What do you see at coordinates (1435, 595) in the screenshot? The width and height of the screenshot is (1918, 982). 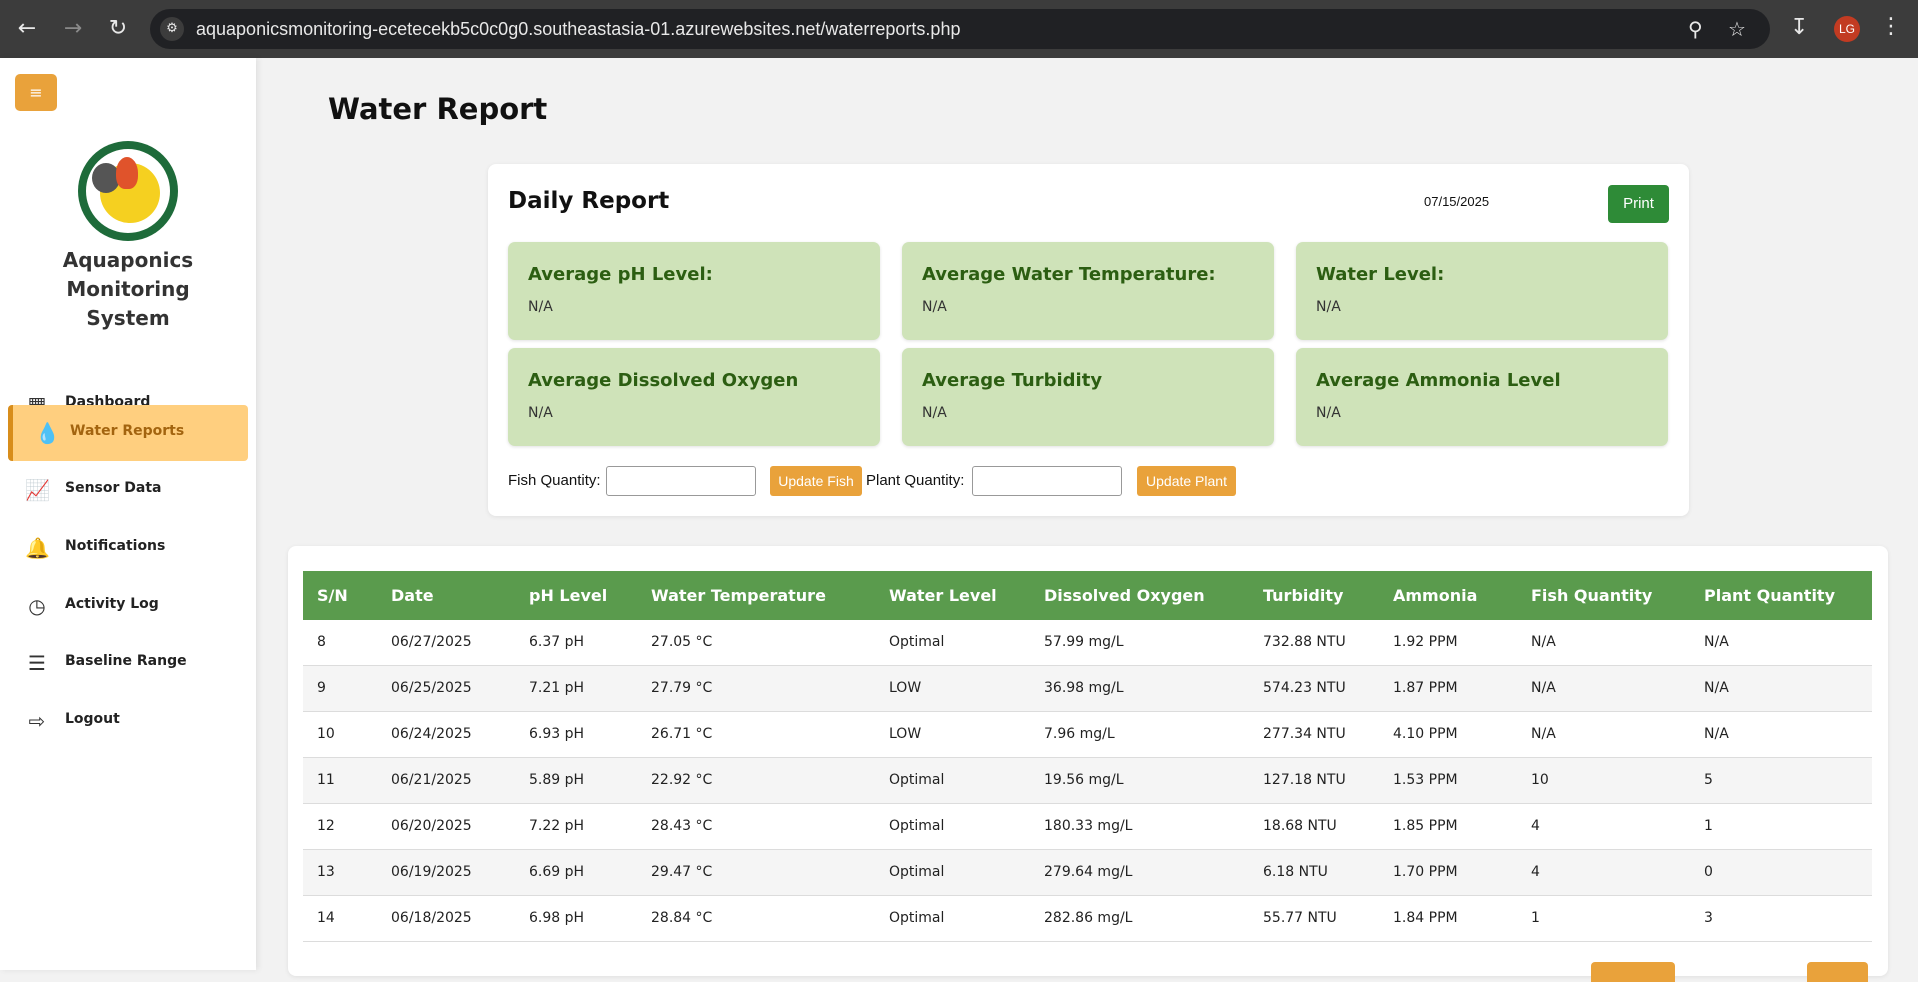 I see `column-header: Ammonia` at bounding box center [1435, 595].